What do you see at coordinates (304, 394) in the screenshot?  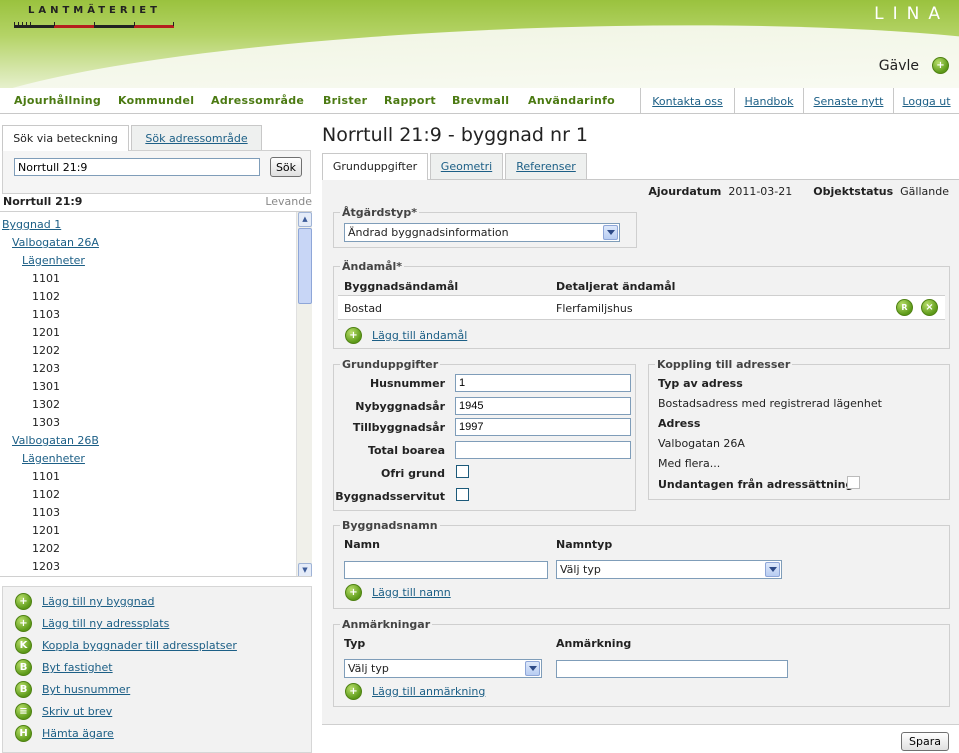 I see `tree-scrollbar: ▲ ▼` at bounding box center [304, 394].